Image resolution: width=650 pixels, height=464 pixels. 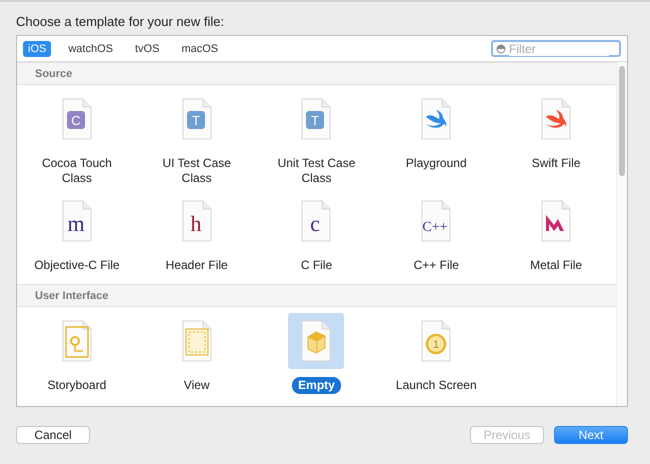 What do you see at coordinates (316, 385) in the screenshot?
I see `template-label: Empty` at bounding box center [316, 385].